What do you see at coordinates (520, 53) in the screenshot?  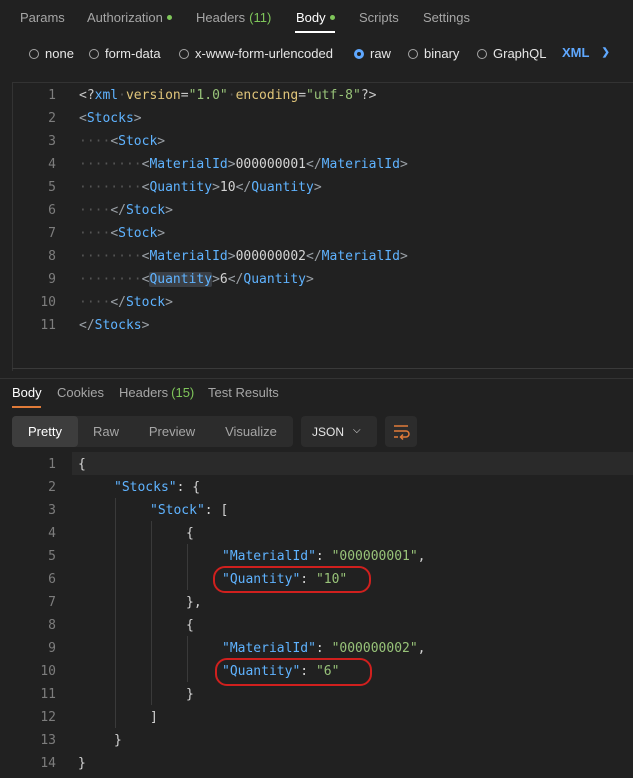 I see `radio-graphql-label: GraphQL` at bounding box center [520, 53].